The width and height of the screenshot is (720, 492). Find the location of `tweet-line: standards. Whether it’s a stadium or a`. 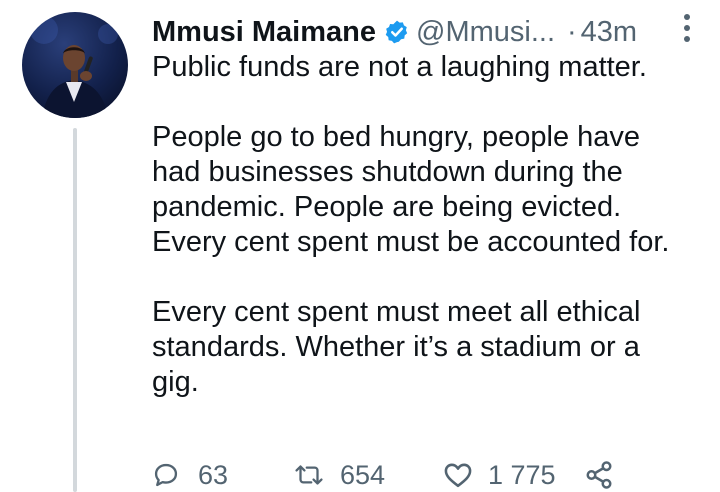

tweet-line: standards. Whether it’s a stadium or a is located at coordinates (396, 347).